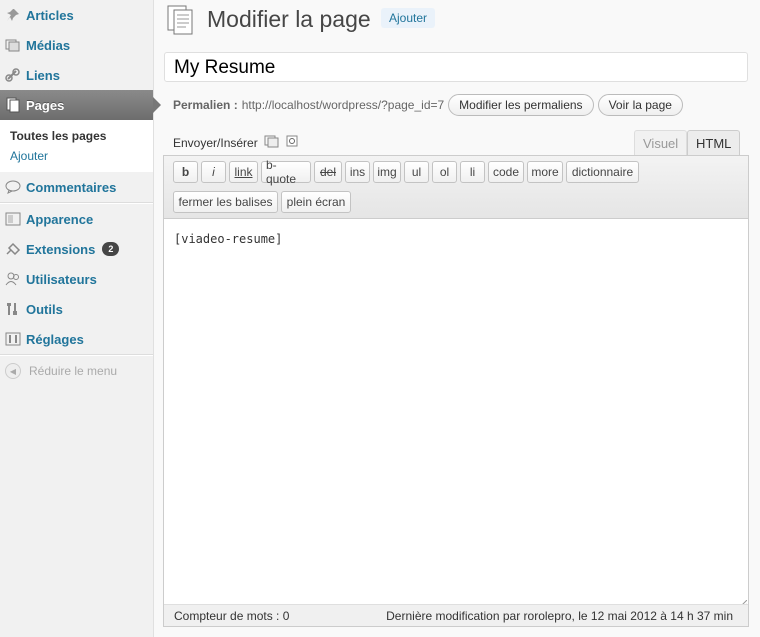  What do you see at coordinates (111, 249) in the screenshot?
I see `update-count-badge: 2` at bounding box center [111, 249].